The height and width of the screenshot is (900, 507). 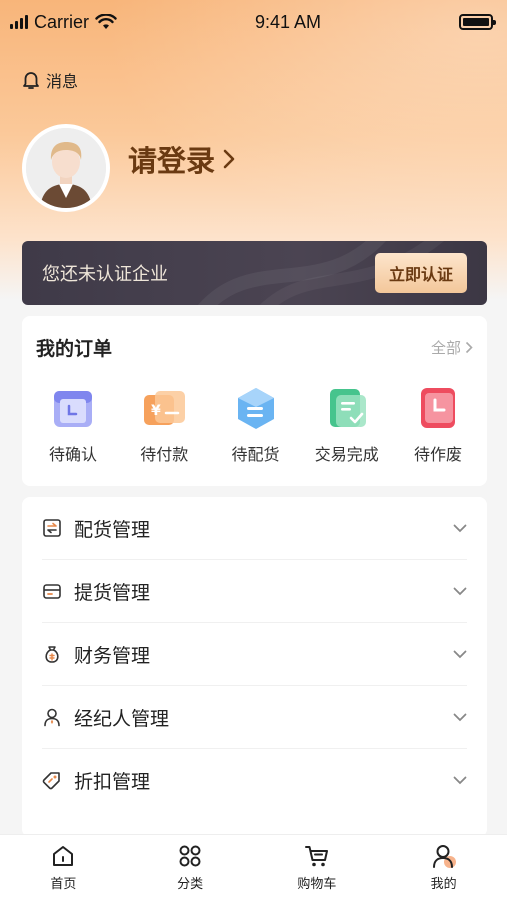 What do you see at coordinates (253, 867) in the screenshot?
I see `bottom-tab-bar: 首页 分类 购物车 我的` at bounding box center [253, 867].